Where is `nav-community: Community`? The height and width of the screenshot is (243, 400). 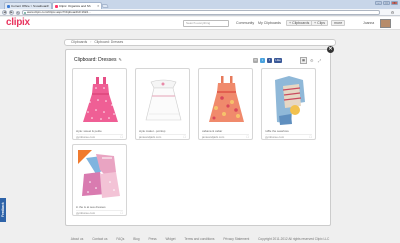 nav-community: Community is located at coordinates (245, 23).